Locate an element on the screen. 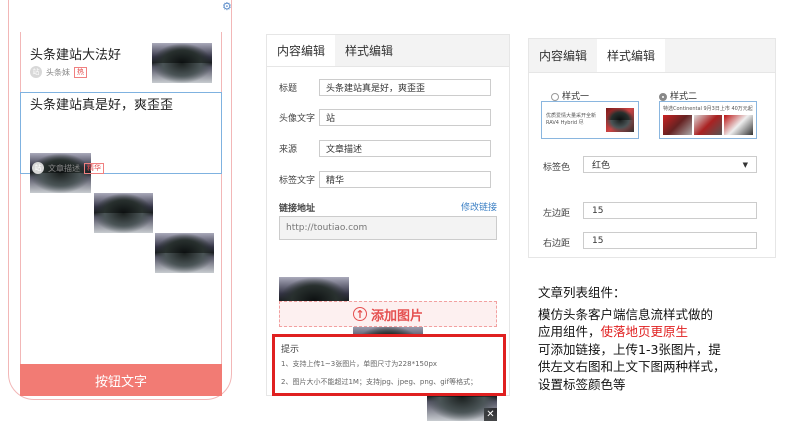  form-row-tag: 标签文字 精华 is located at coordinates (385, 179).